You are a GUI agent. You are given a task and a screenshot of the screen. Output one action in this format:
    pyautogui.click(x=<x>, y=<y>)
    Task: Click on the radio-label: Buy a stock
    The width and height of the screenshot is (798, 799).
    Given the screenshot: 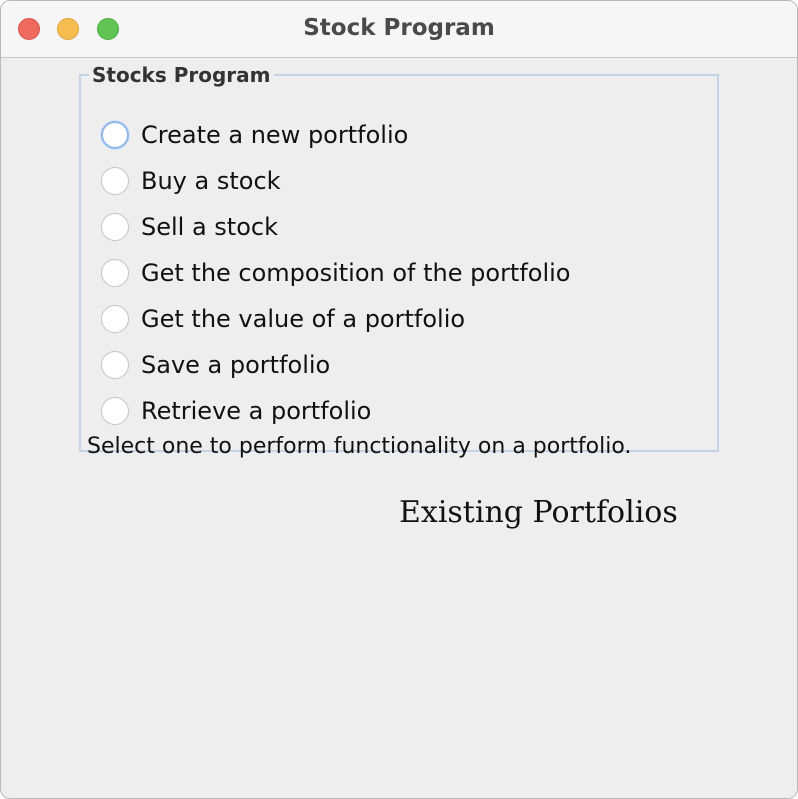 What is the action you would take?
    pyautogui.click(x=211, y=181)
    